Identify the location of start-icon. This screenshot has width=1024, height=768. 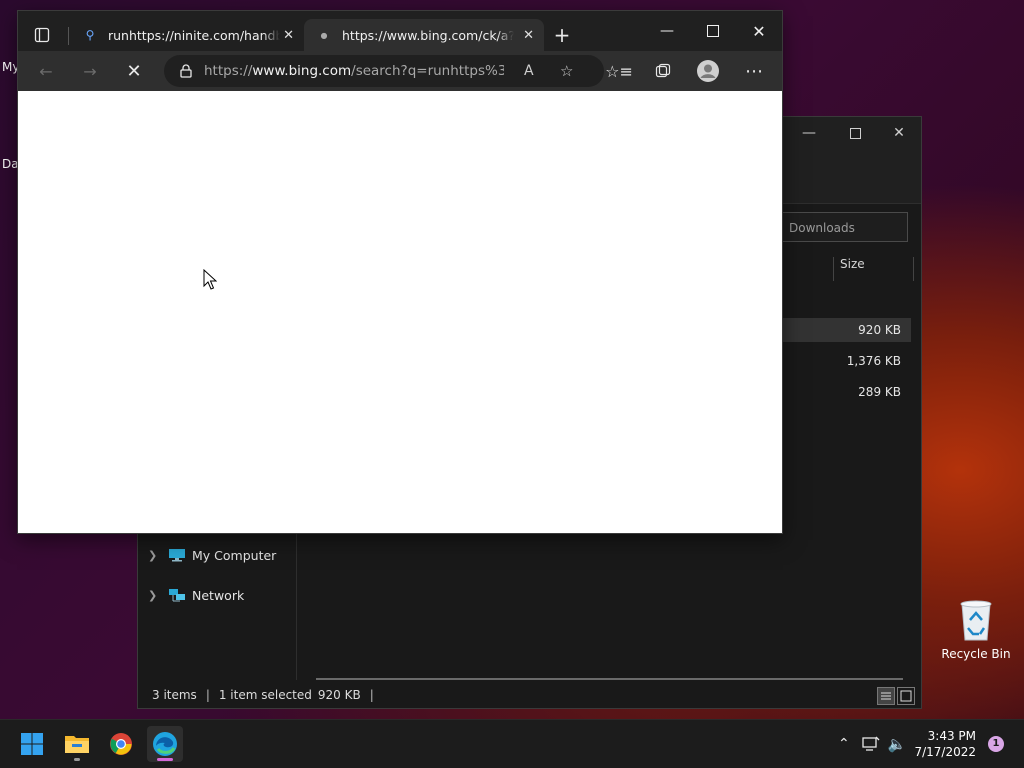
(32, 744).